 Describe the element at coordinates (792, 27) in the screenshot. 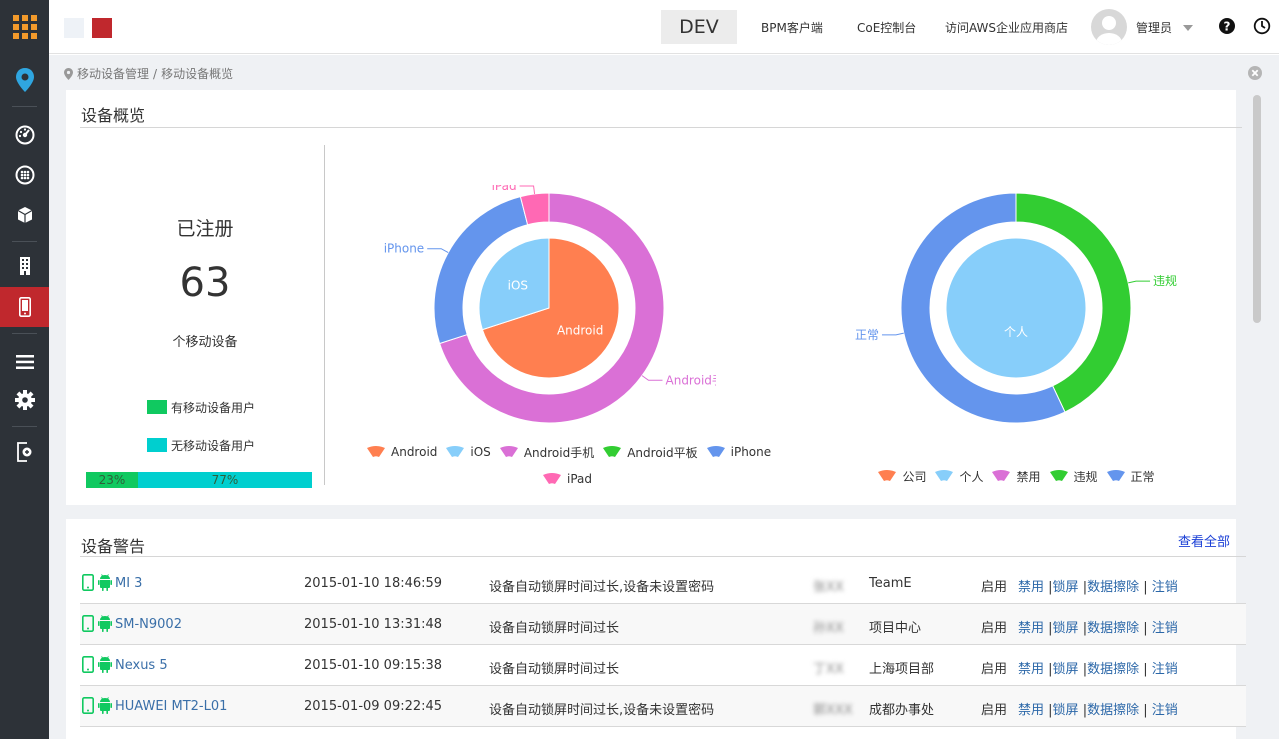

I see `bpm-client-link: BPM客户端` at that location.